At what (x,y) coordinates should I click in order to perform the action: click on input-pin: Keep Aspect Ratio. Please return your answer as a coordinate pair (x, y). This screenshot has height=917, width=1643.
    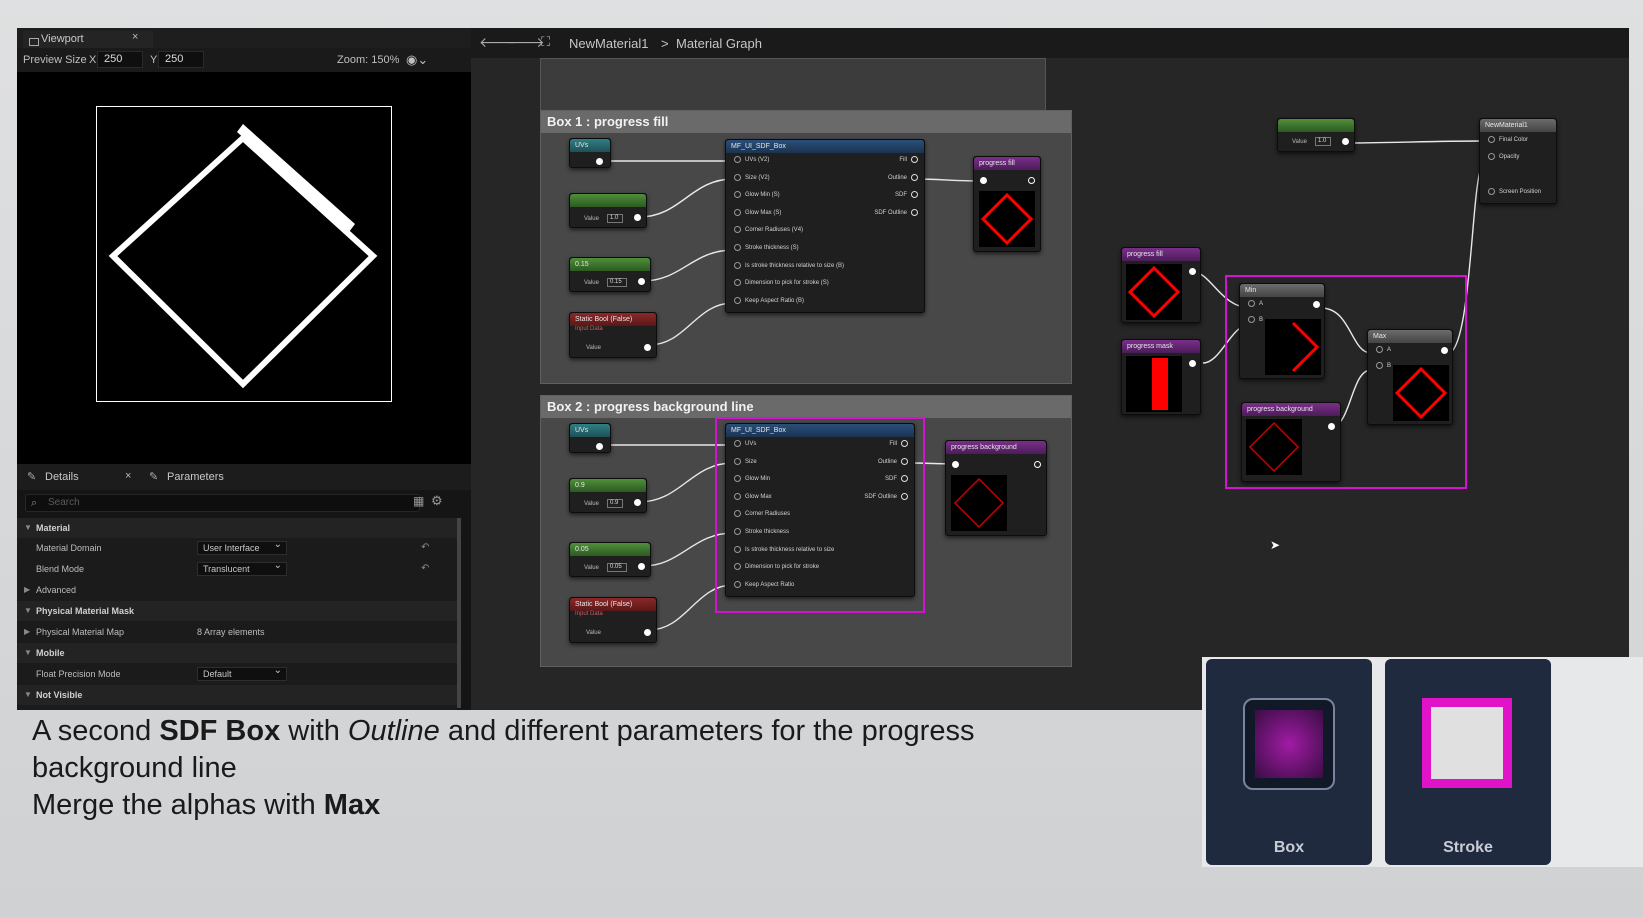
    Looking at the image, I should click on (764, 584).